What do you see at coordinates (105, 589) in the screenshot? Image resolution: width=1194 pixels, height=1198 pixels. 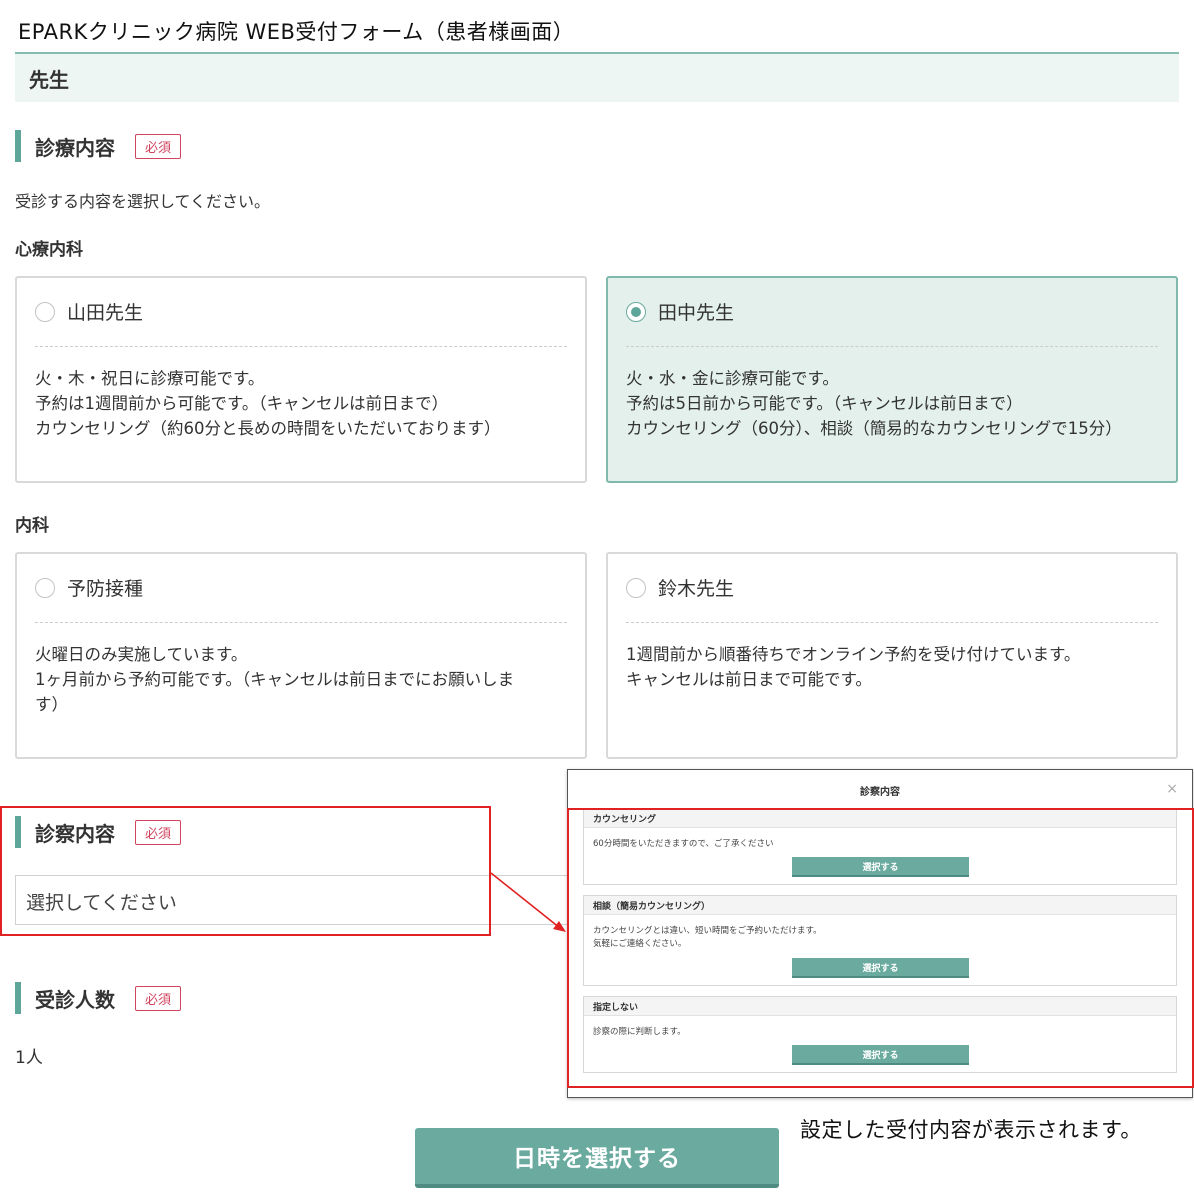 I see `card-name: 予防接種` at bounding box center [105, 589].